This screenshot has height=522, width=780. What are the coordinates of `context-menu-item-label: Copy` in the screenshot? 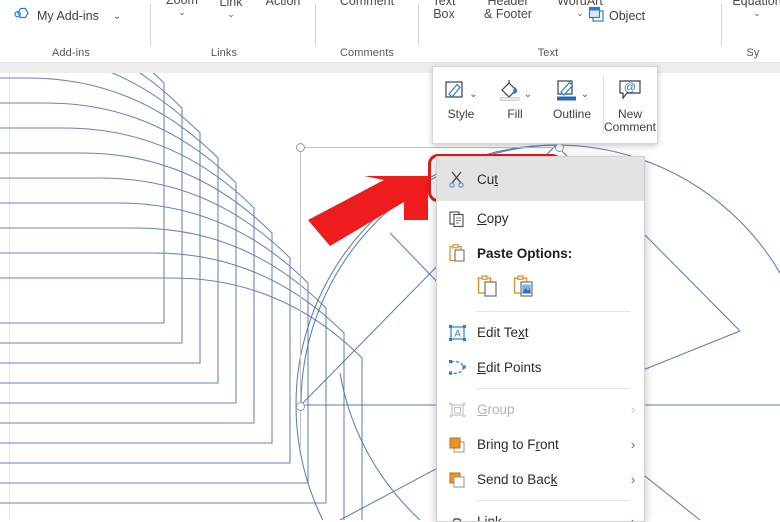 It's located at (560, 218).